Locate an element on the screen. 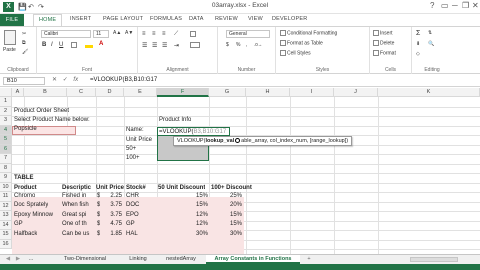 This screenshot has width=480, height=270. row-header-9: 9 is located at coordinates (6, 178).